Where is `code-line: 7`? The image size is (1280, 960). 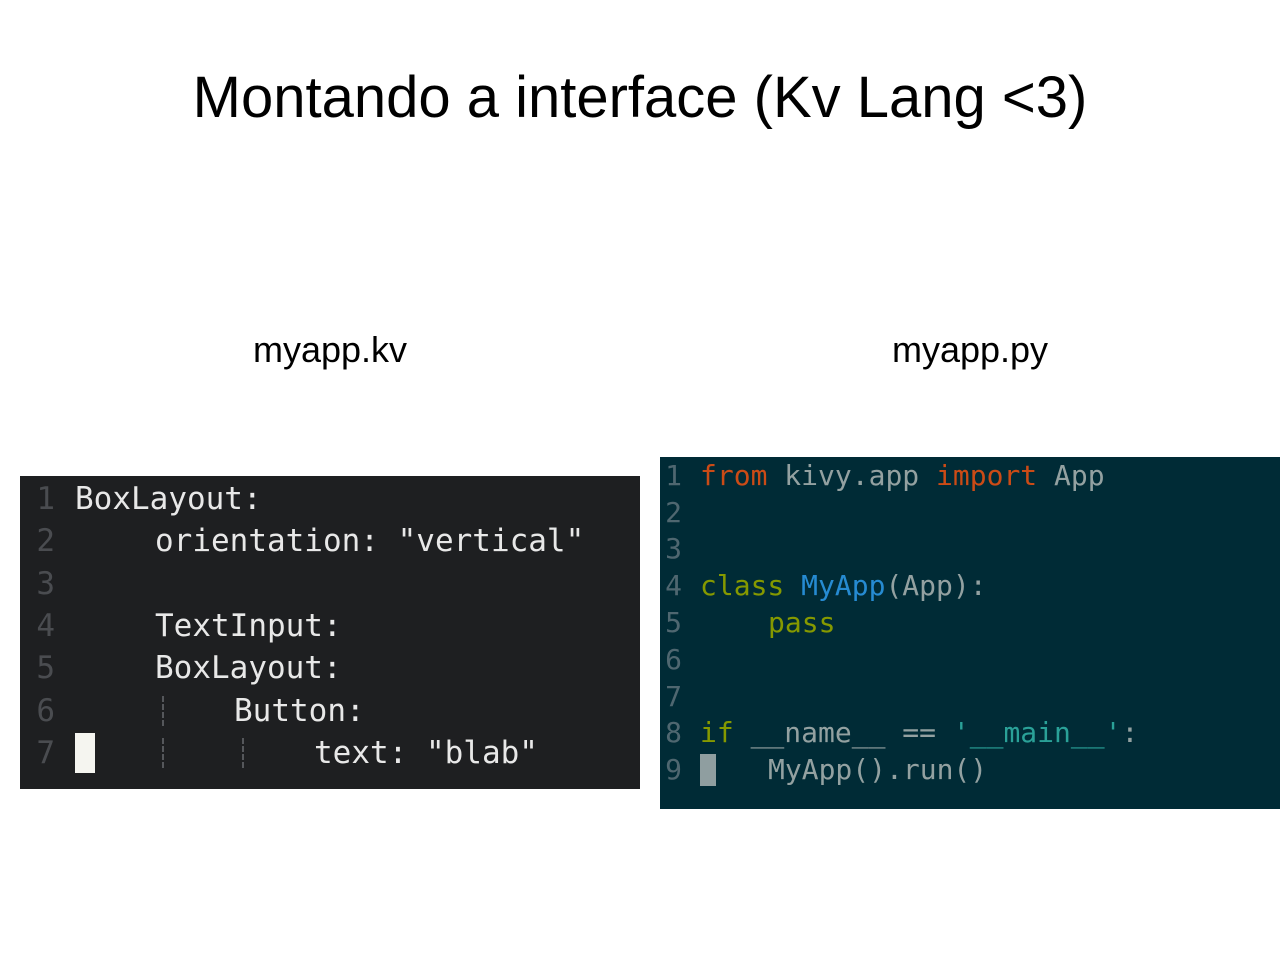 code-line: 7 is located at coordinates (970, 696).